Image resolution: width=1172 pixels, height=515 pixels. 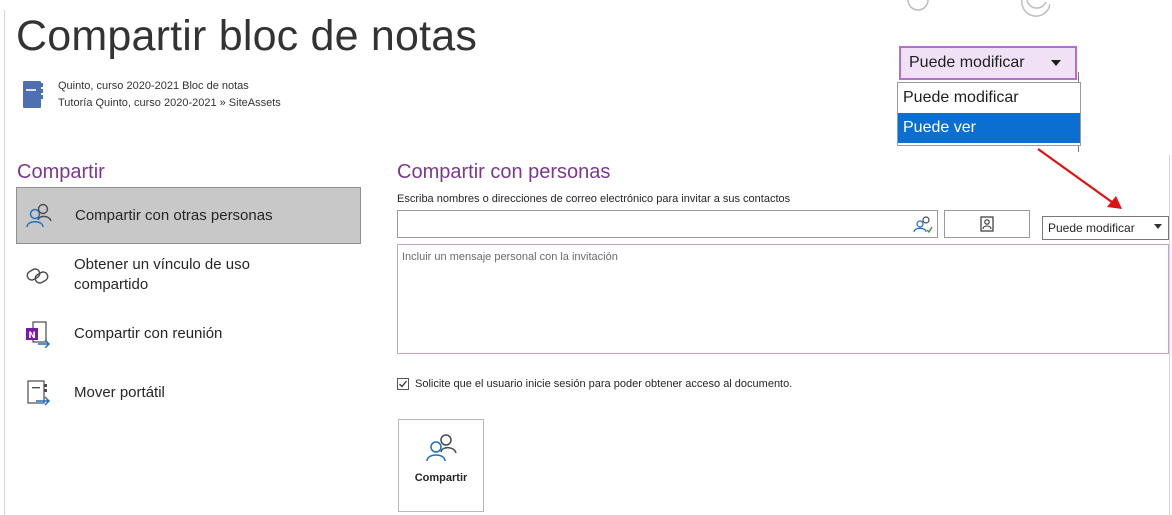 What do you see at coordinates (923, 224) in the screenshot?
I see `check-names-icon` at bounding box center [923, 224].